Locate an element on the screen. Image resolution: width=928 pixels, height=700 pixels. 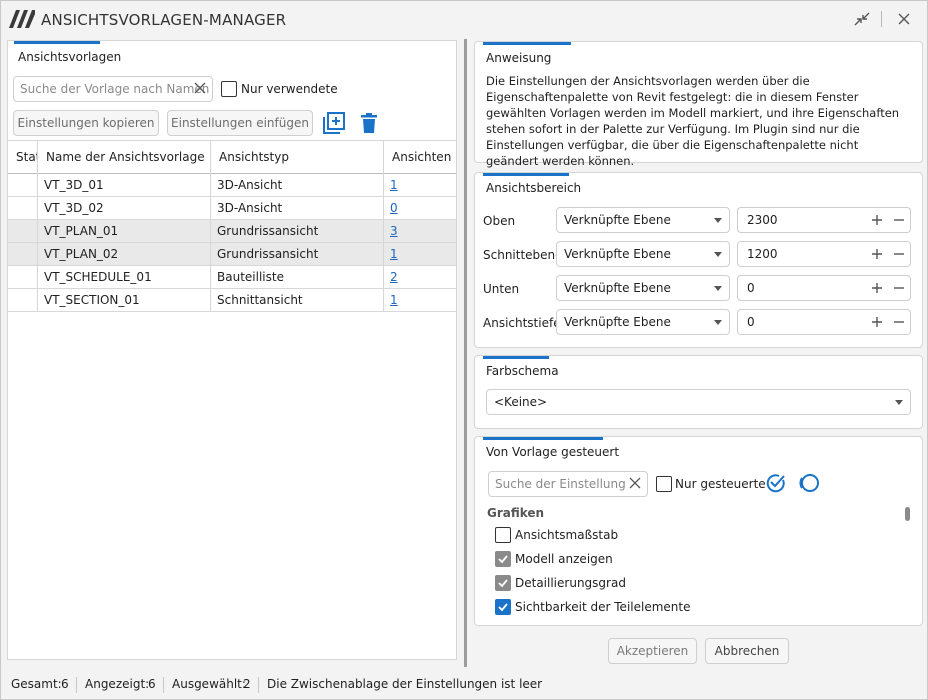
status-shown-label: Angezeigt: is located at coordinates (117, 684).